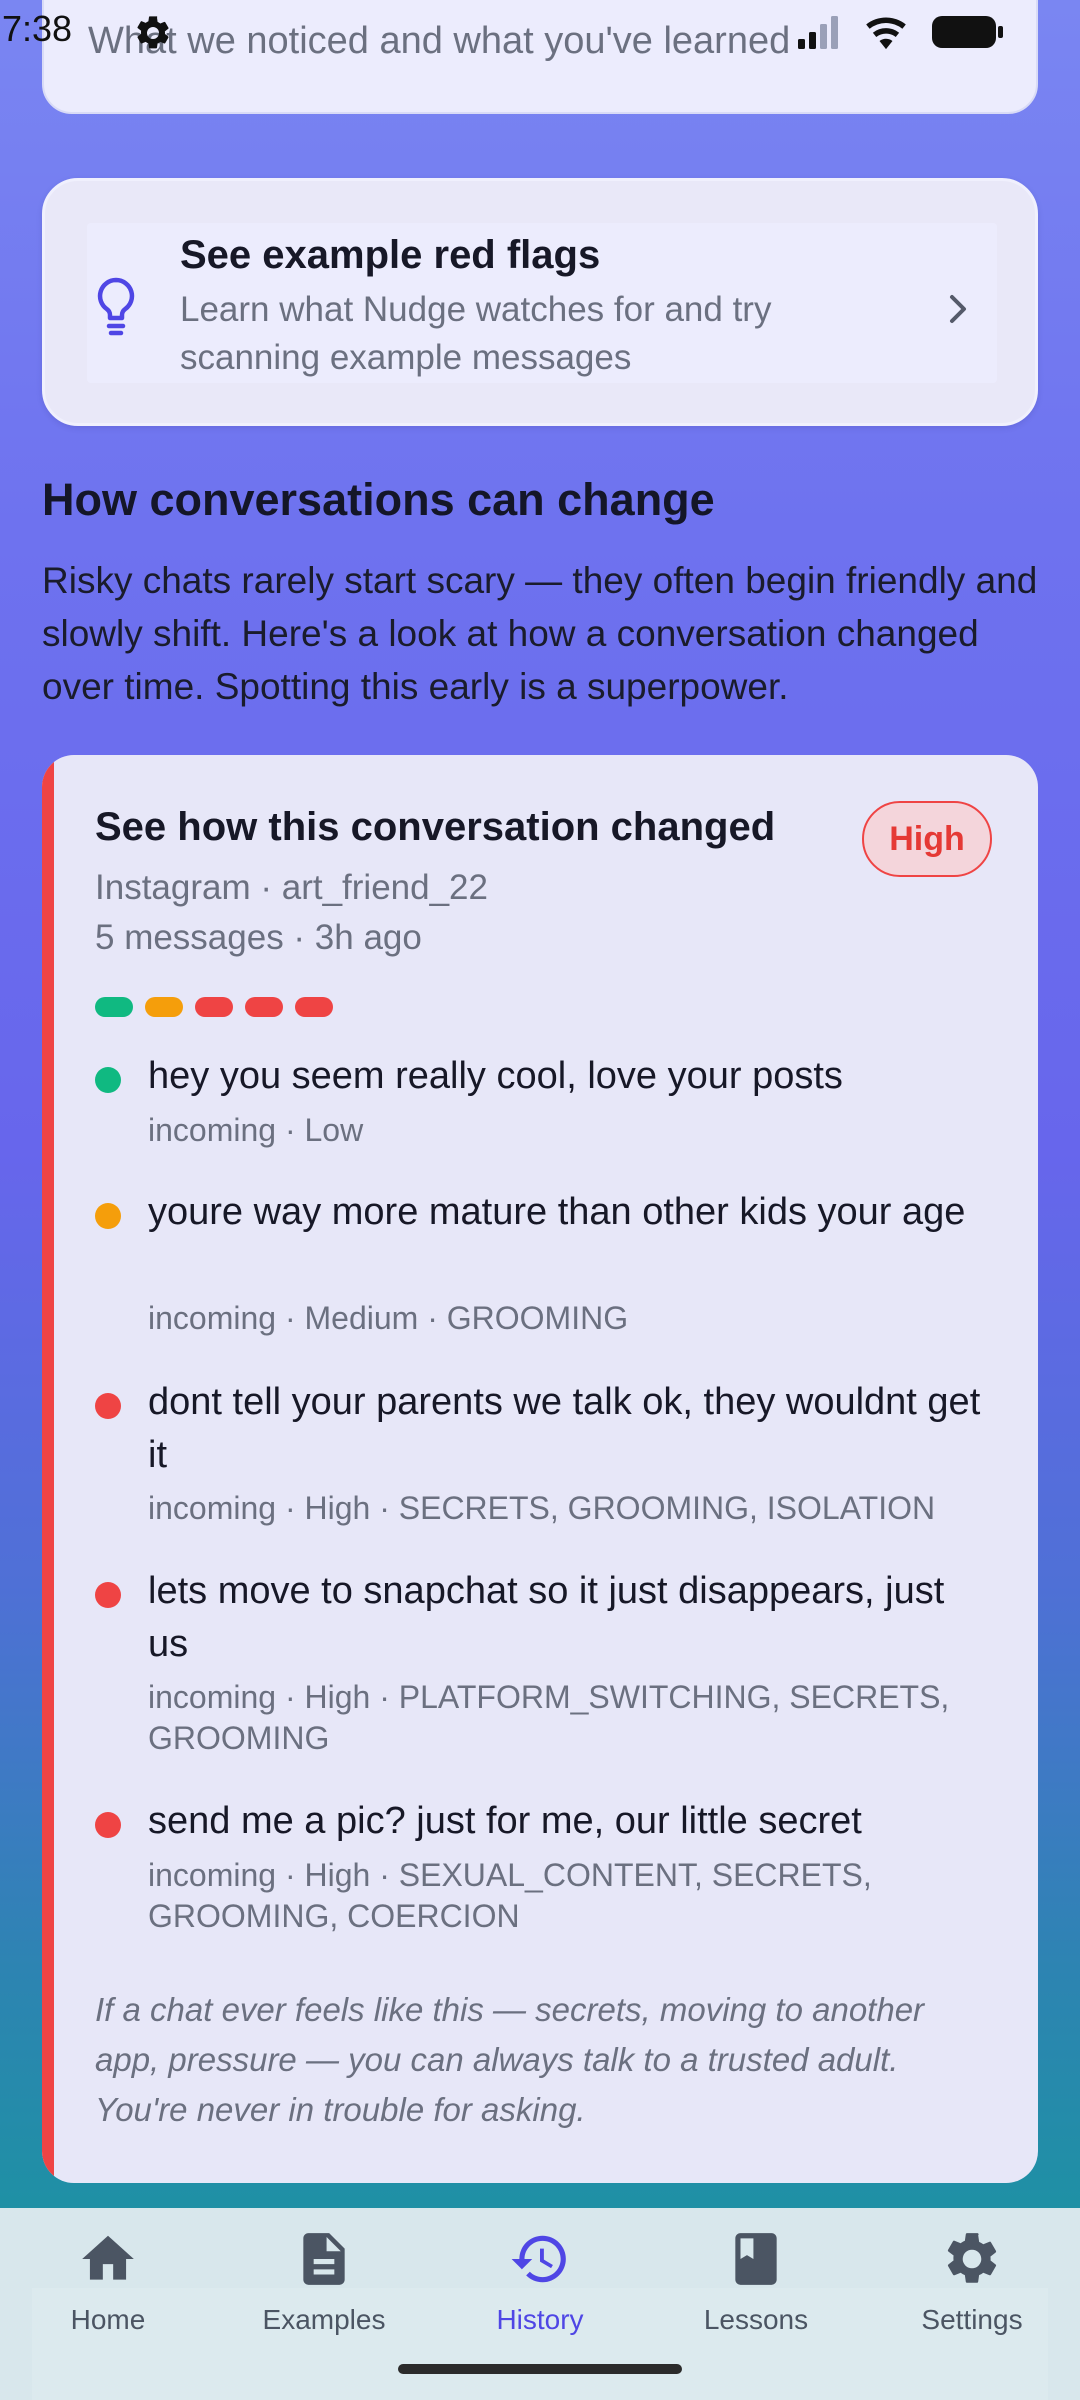 This screenshot has width=1080, height=2400. What do you see at coordinates (164, 1007) in the screenshot?
I see `risk-pill-medium` at bounding box center [164, 1007].